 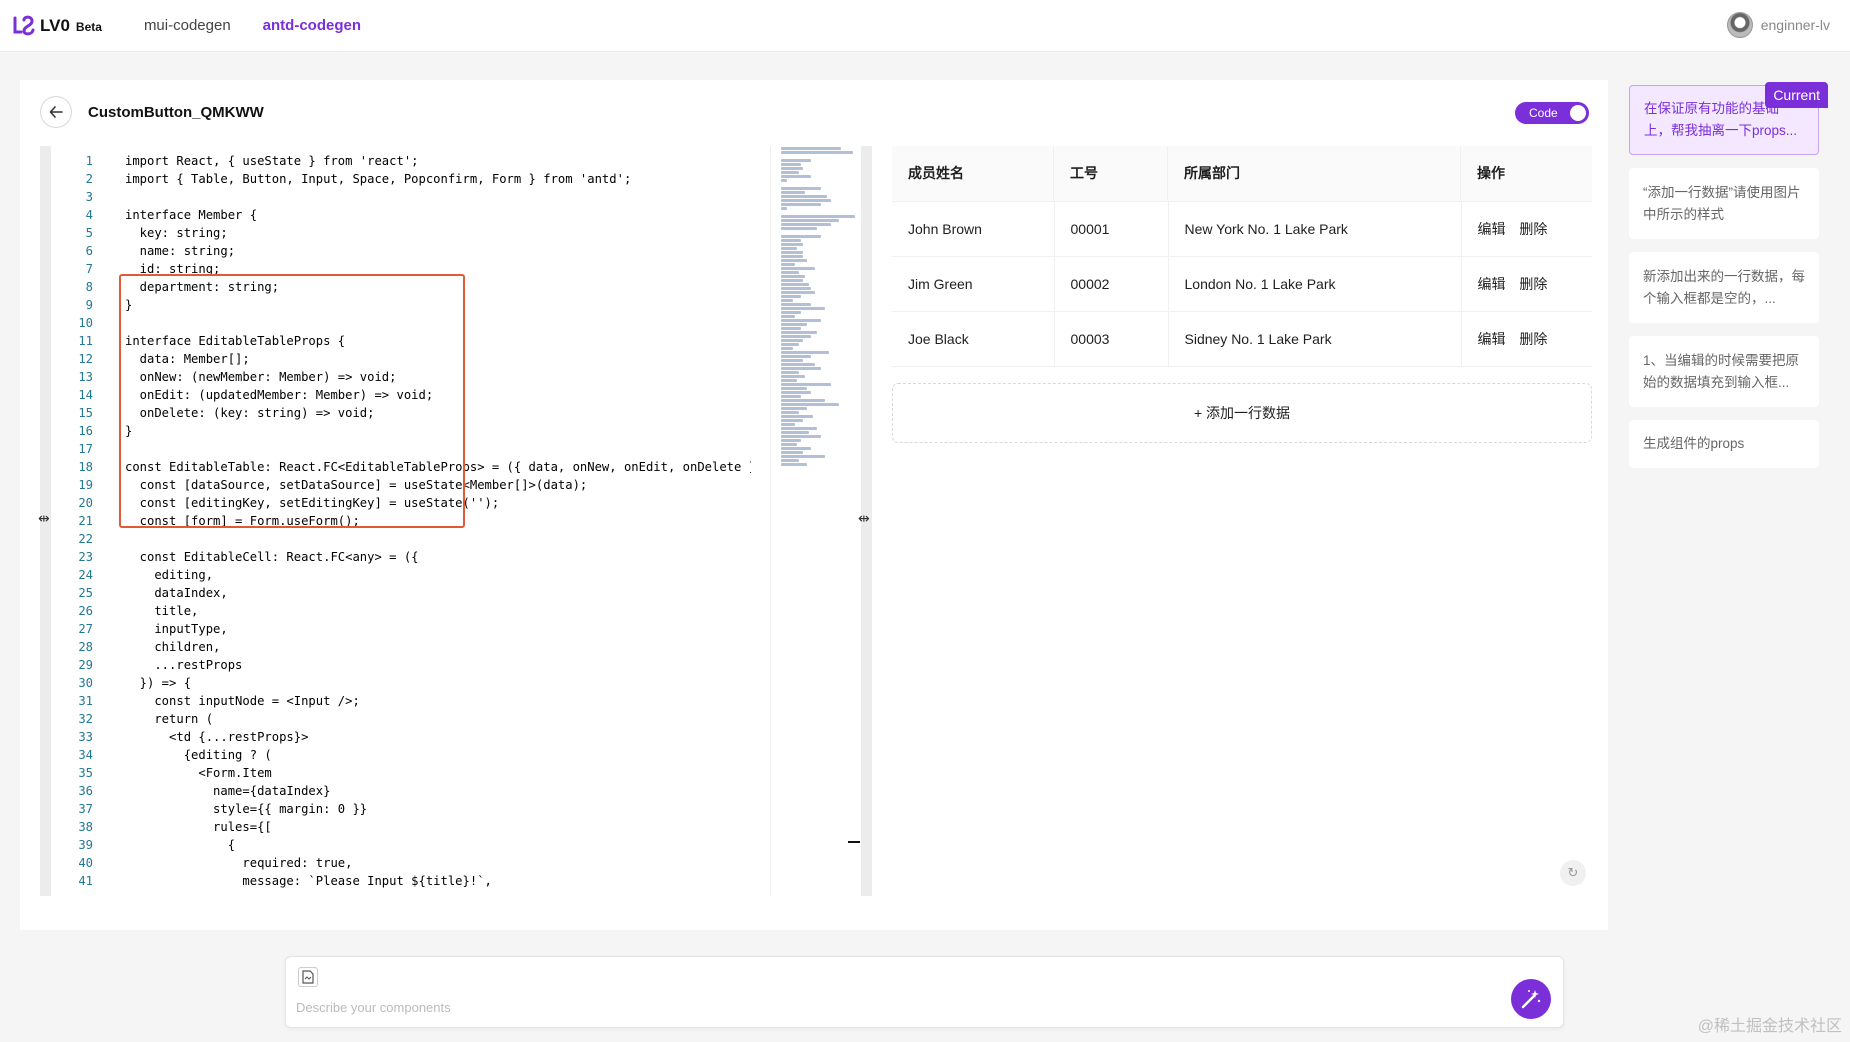 I want to click on code-line: 39 {, so click(x=401, y=845).